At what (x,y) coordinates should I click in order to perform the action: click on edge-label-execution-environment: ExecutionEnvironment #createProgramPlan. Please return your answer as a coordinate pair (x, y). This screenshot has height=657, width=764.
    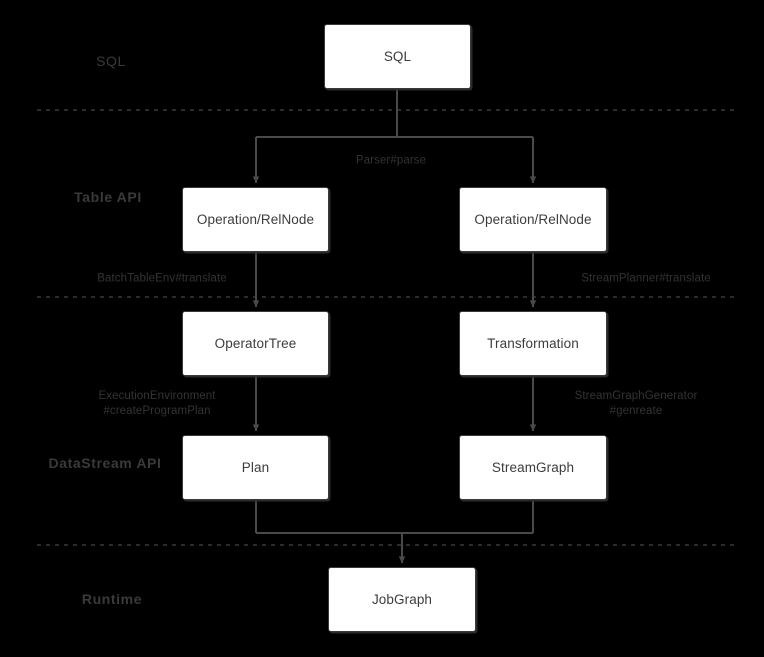
    Looking at the image, I should click on (157, 403).